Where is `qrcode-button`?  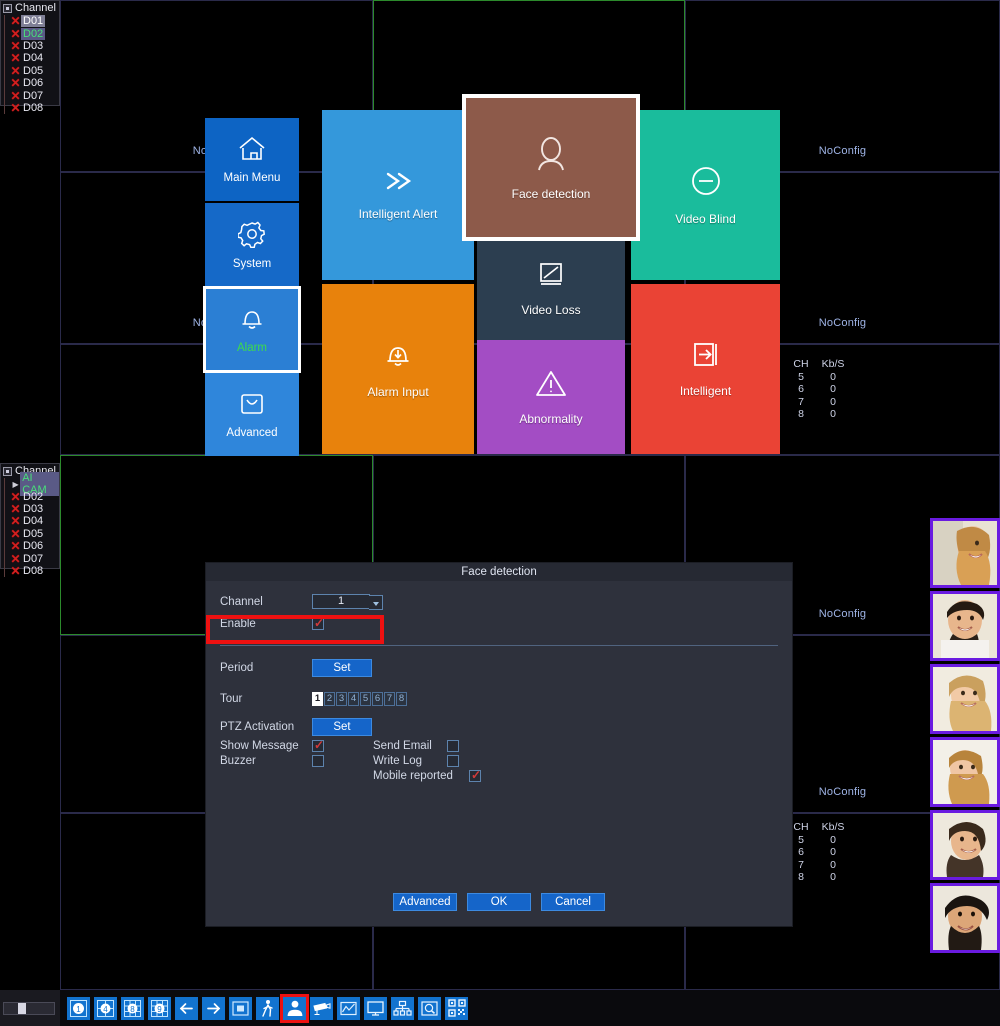
qrcode-button is located at coordinates (456, 1008).